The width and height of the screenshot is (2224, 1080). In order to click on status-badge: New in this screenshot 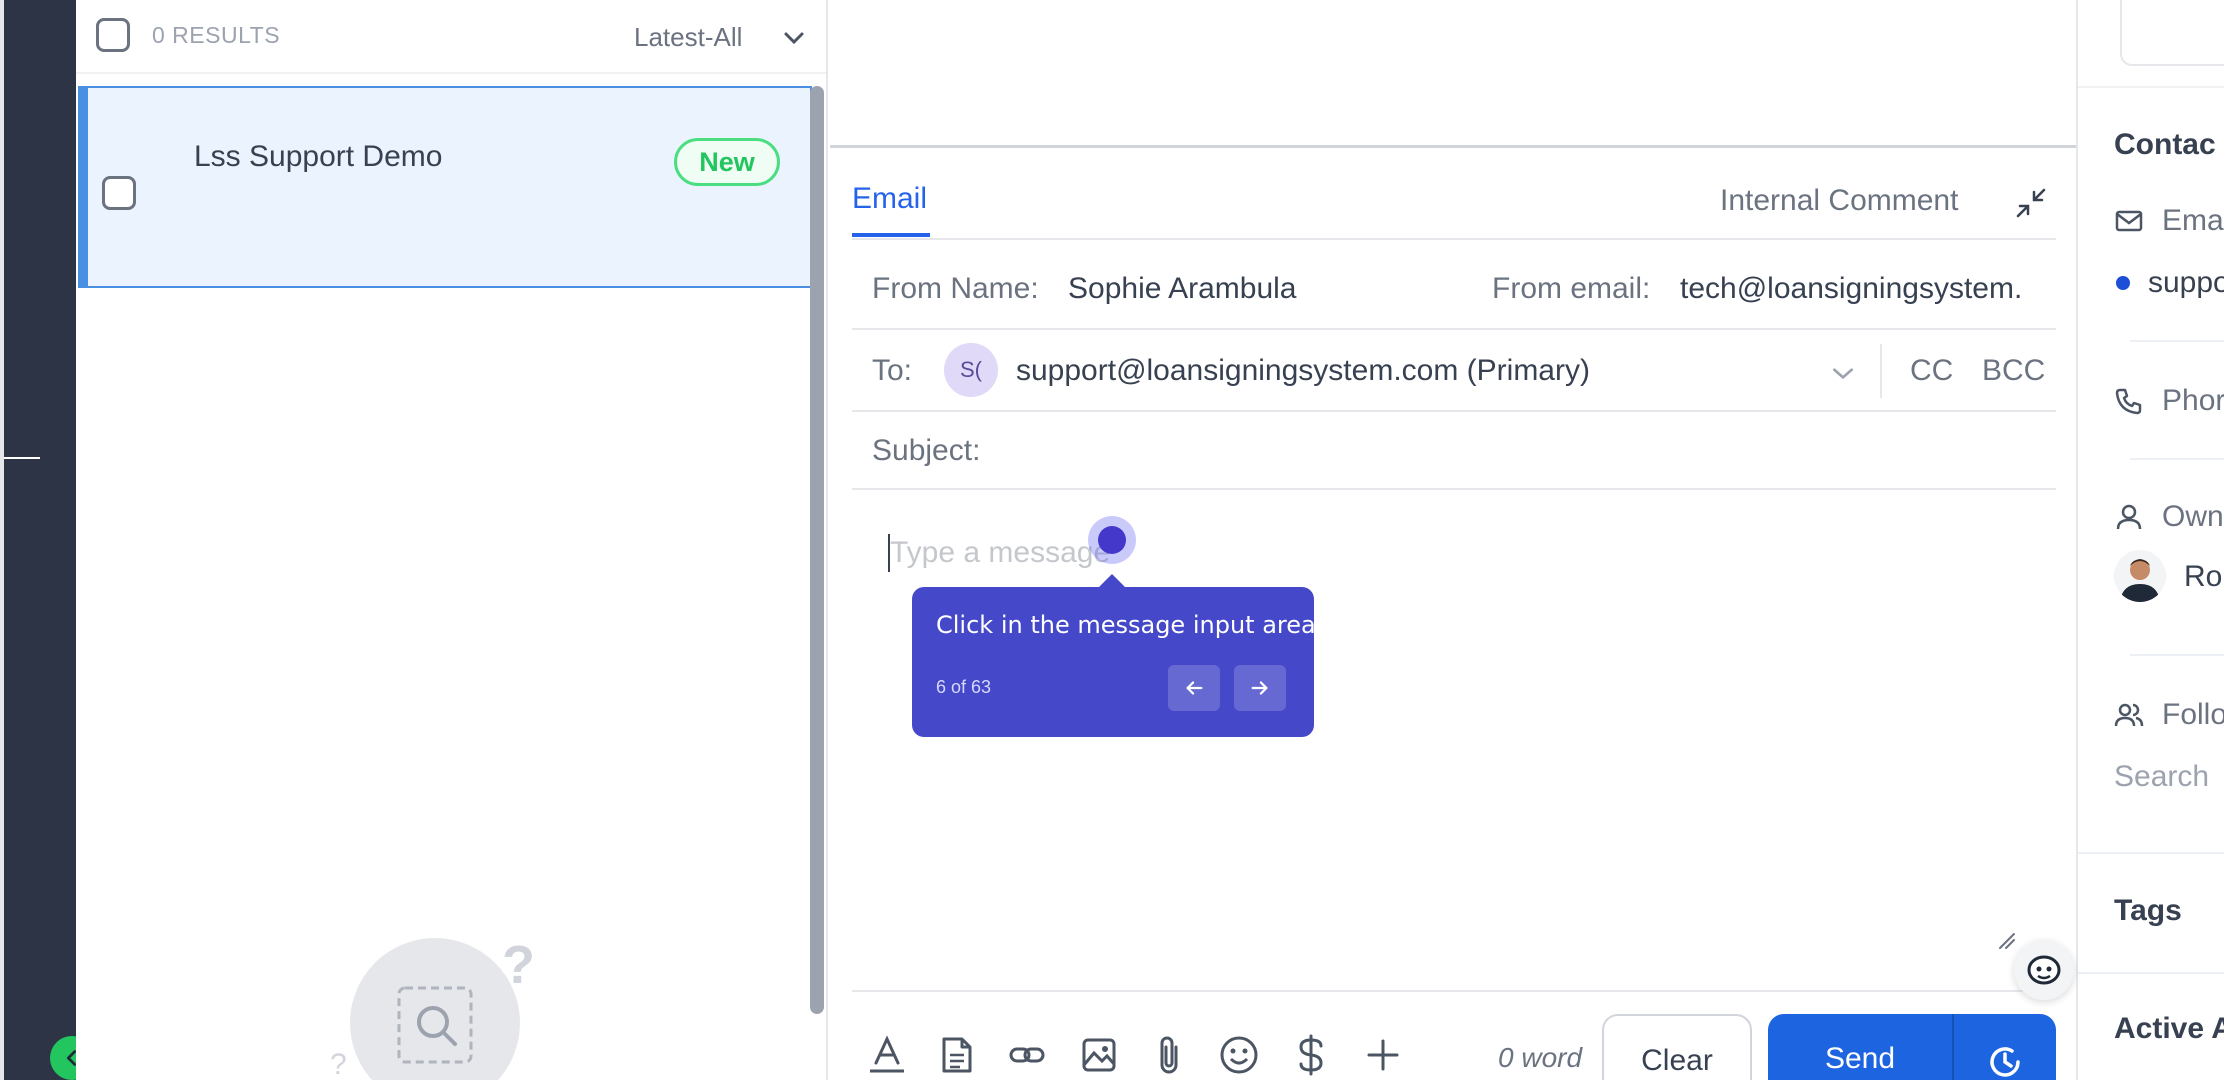, I will do `click(727, 162)`.